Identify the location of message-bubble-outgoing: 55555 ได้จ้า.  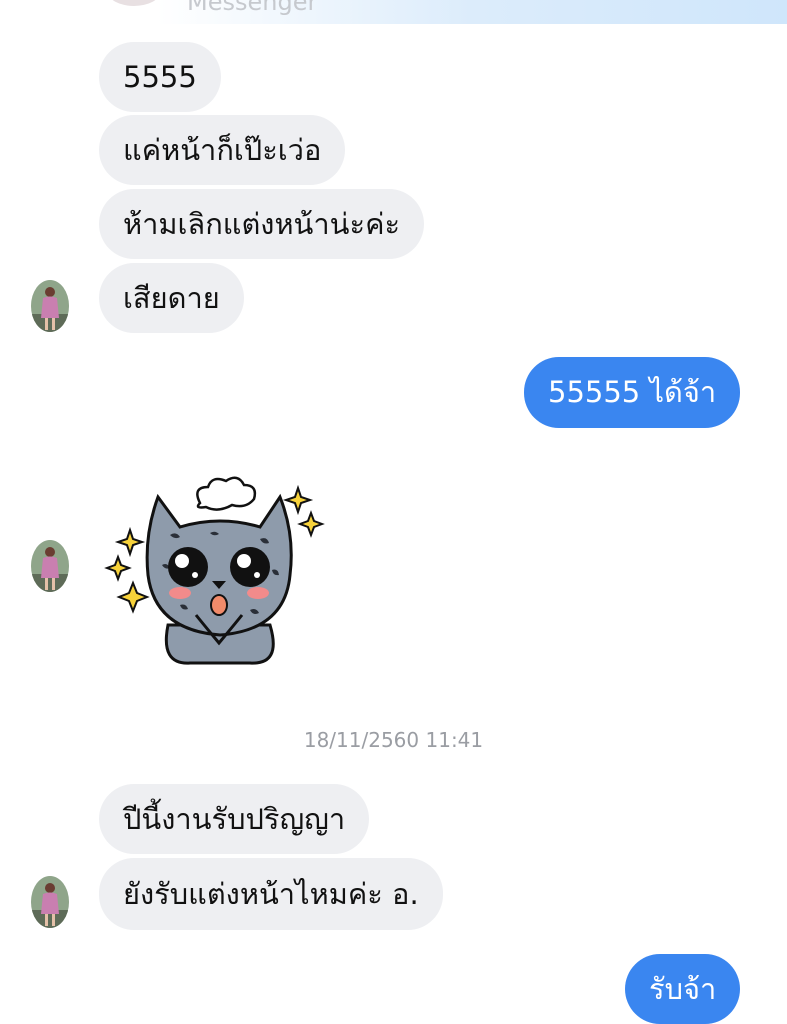
(632, 392).